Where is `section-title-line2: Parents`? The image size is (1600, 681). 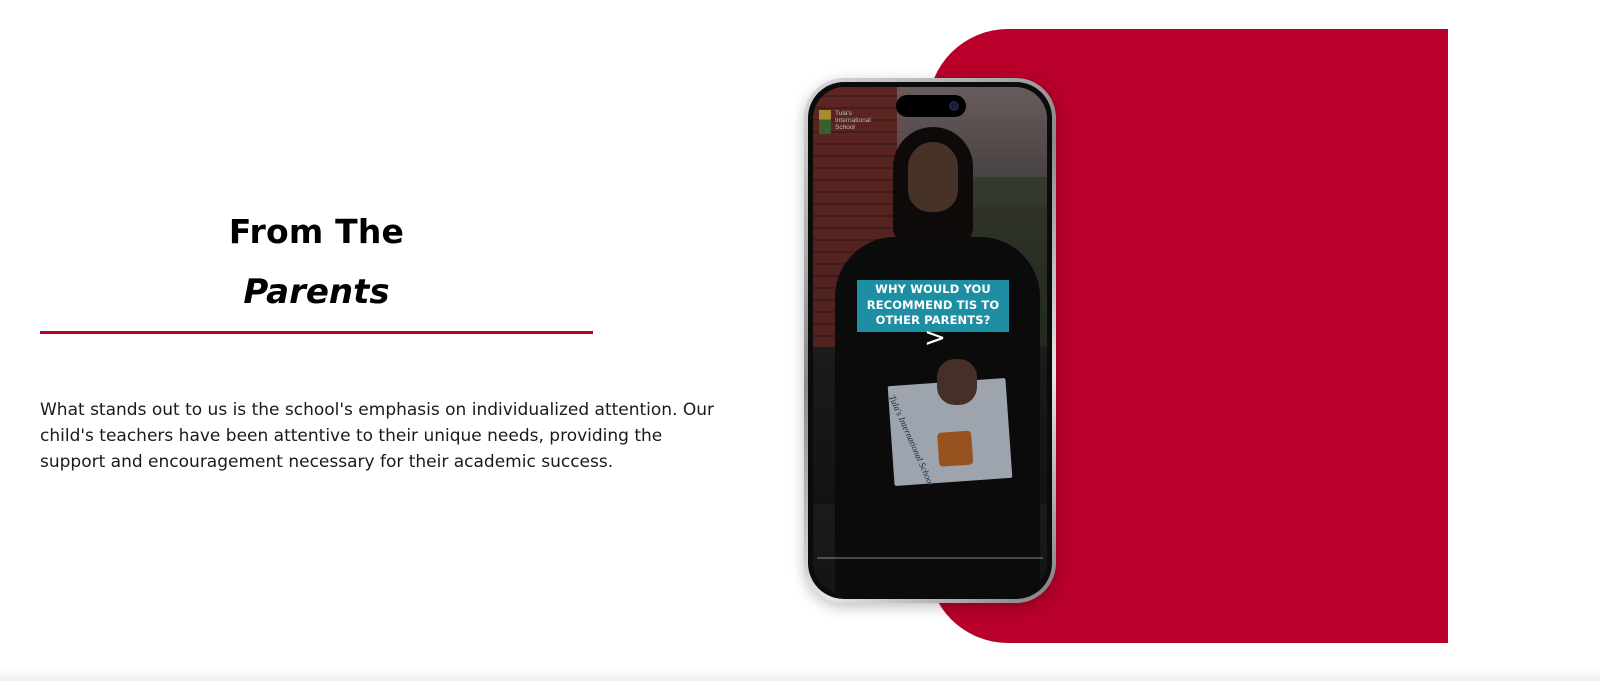
section-title-line2: Parents is located at coordinates (316, 292).